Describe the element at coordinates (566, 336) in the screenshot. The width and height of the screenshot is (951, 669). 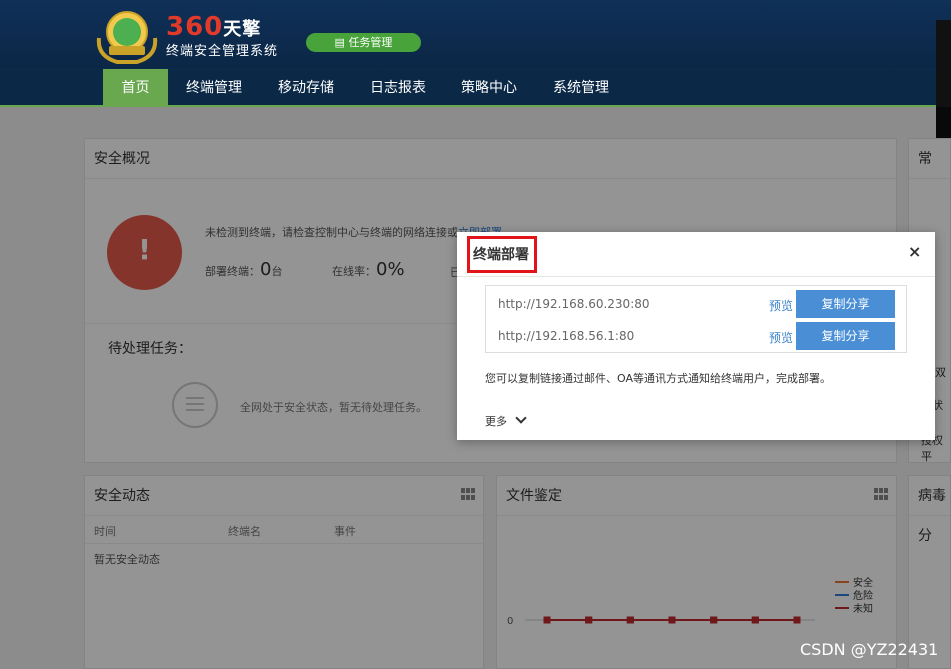
I see `link-url: http://192.168.56.1:80` at that location.